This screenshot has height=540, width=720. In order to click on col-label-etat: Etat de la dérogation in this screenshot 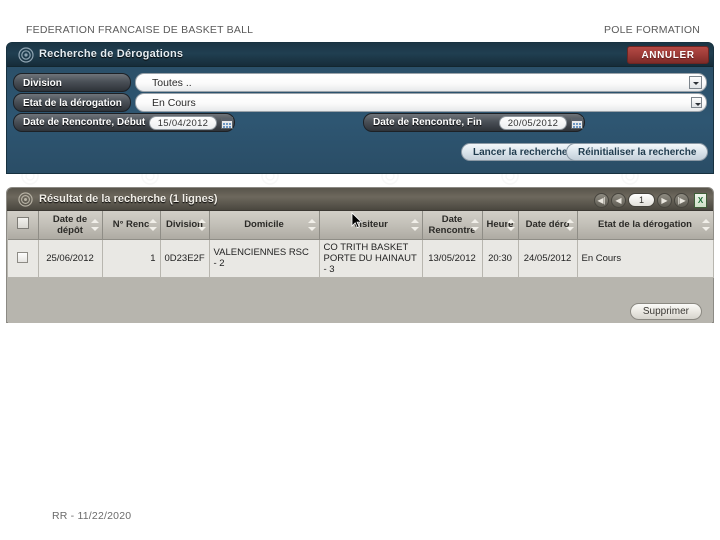, I will do `click(645, 225)`.